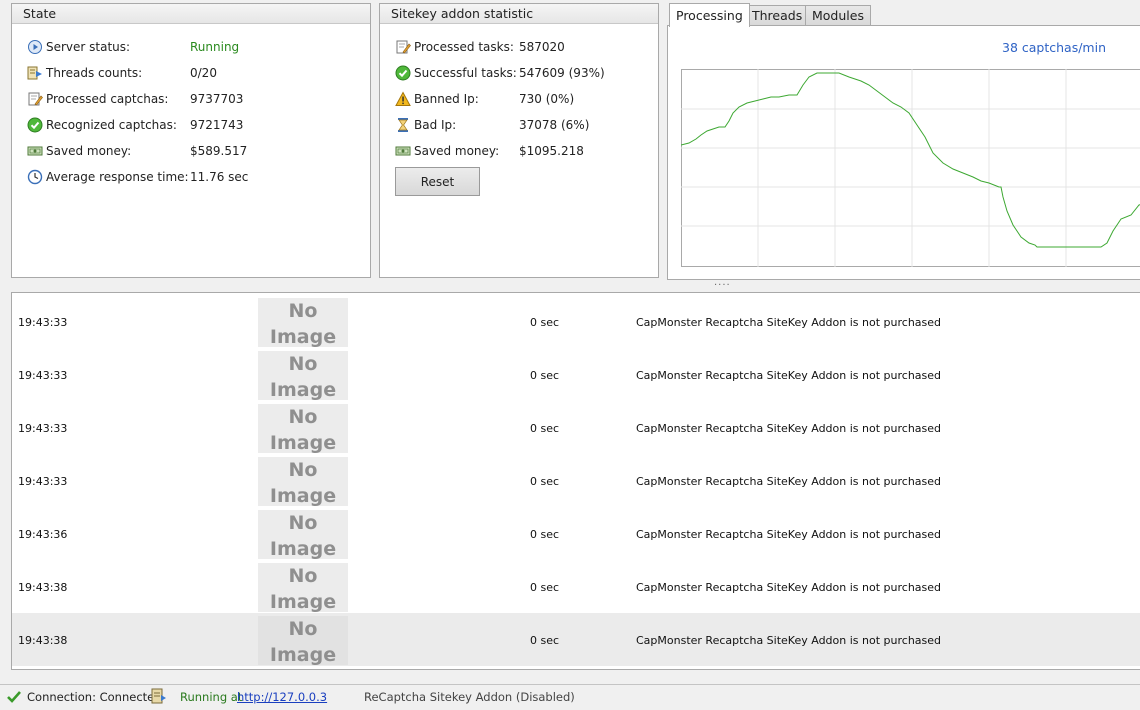  I want to click on server-url-link: http://127.0.0.3, so click(282, 697).